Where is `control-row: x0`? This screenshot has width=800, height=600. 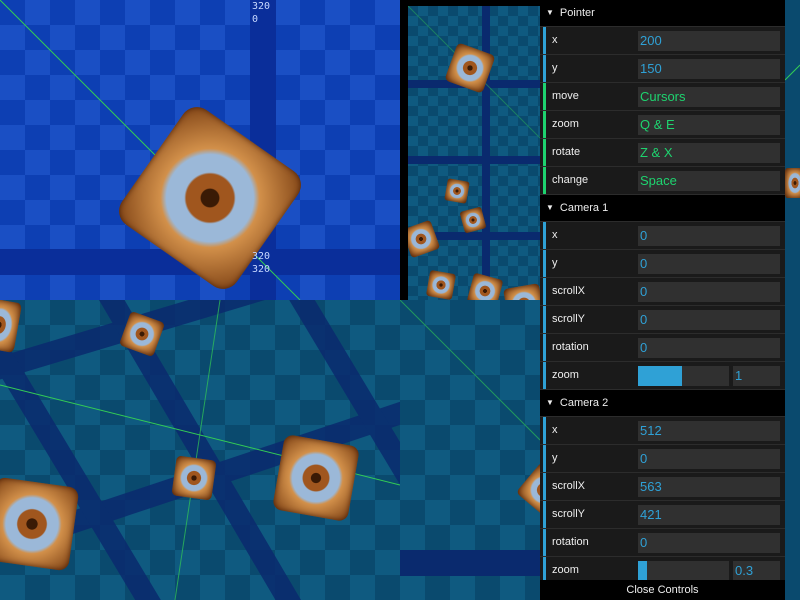
control-row: x0 is located at coordinates (662, 236).